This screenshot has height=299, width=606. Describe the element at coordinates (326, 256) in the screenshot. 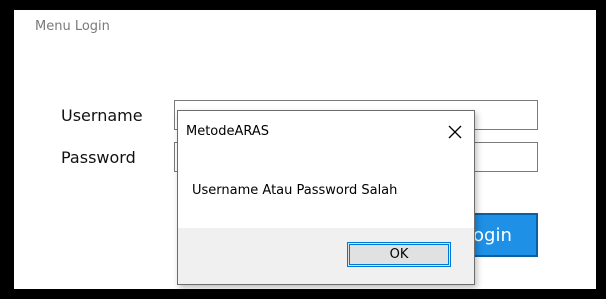

I see `dialog-footer: OK` at that location.